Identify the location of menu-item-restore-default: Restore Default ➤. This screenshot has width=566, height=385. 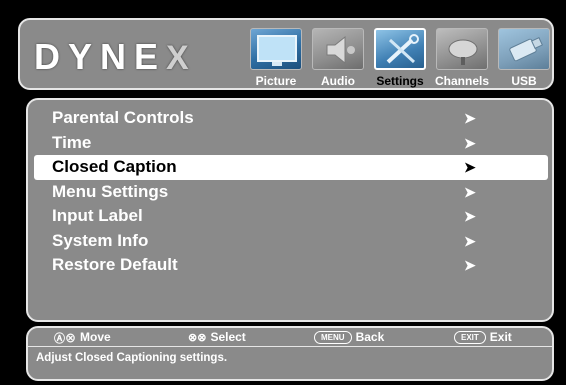
(291, 265).